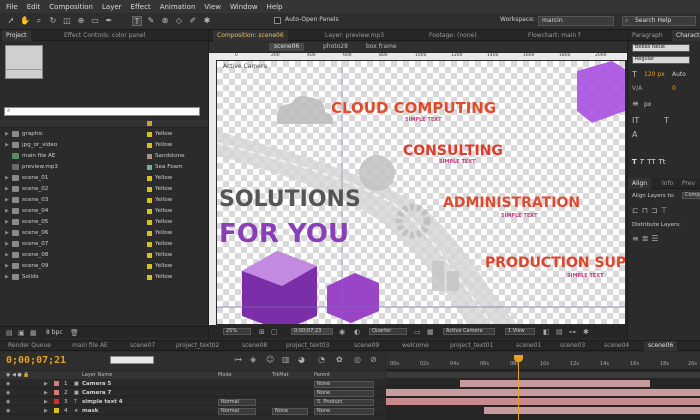  I want to click on font-style-select: Regular, so click(661, 60).